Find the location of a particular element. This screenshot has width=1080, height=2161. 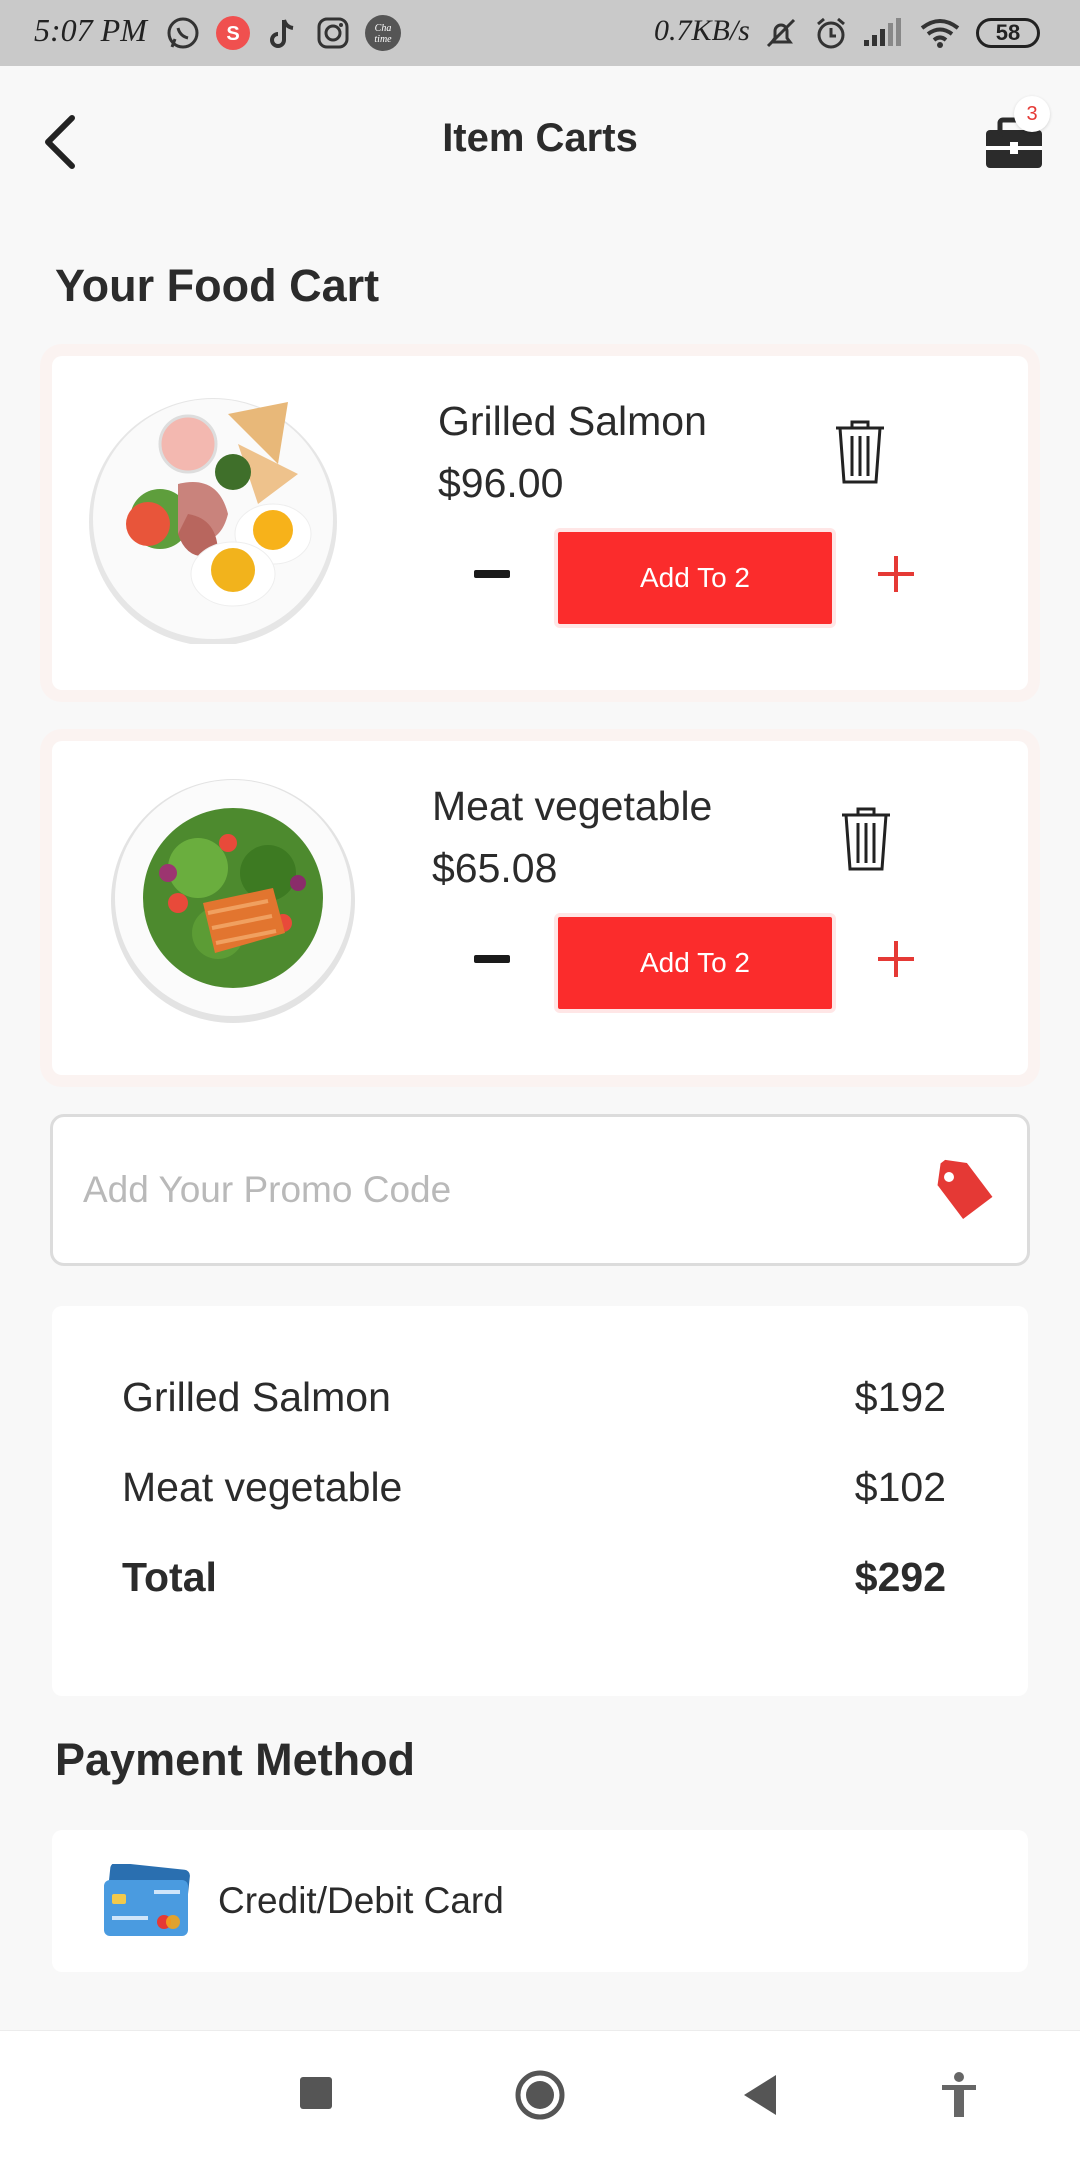

accessibility-icon is located at coordinates (959, 2095).